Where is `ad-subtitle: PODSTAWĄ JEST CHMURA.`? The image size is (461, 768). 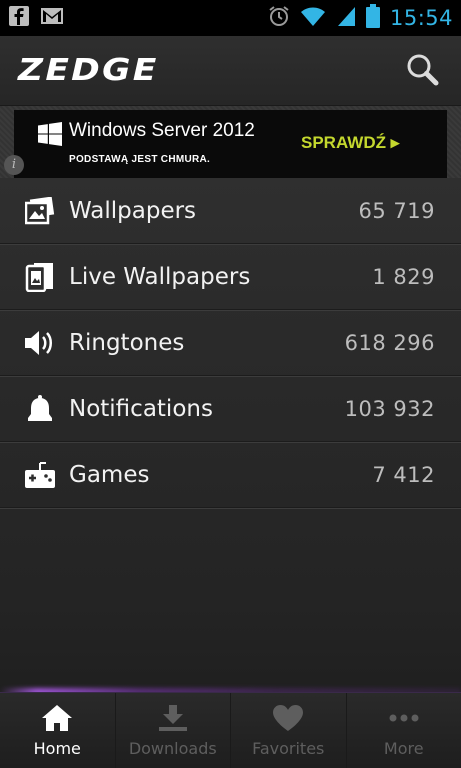 ad-subtitle: PODSTAWĄ JEST CHMURA. is located at coordinates (140, 159).